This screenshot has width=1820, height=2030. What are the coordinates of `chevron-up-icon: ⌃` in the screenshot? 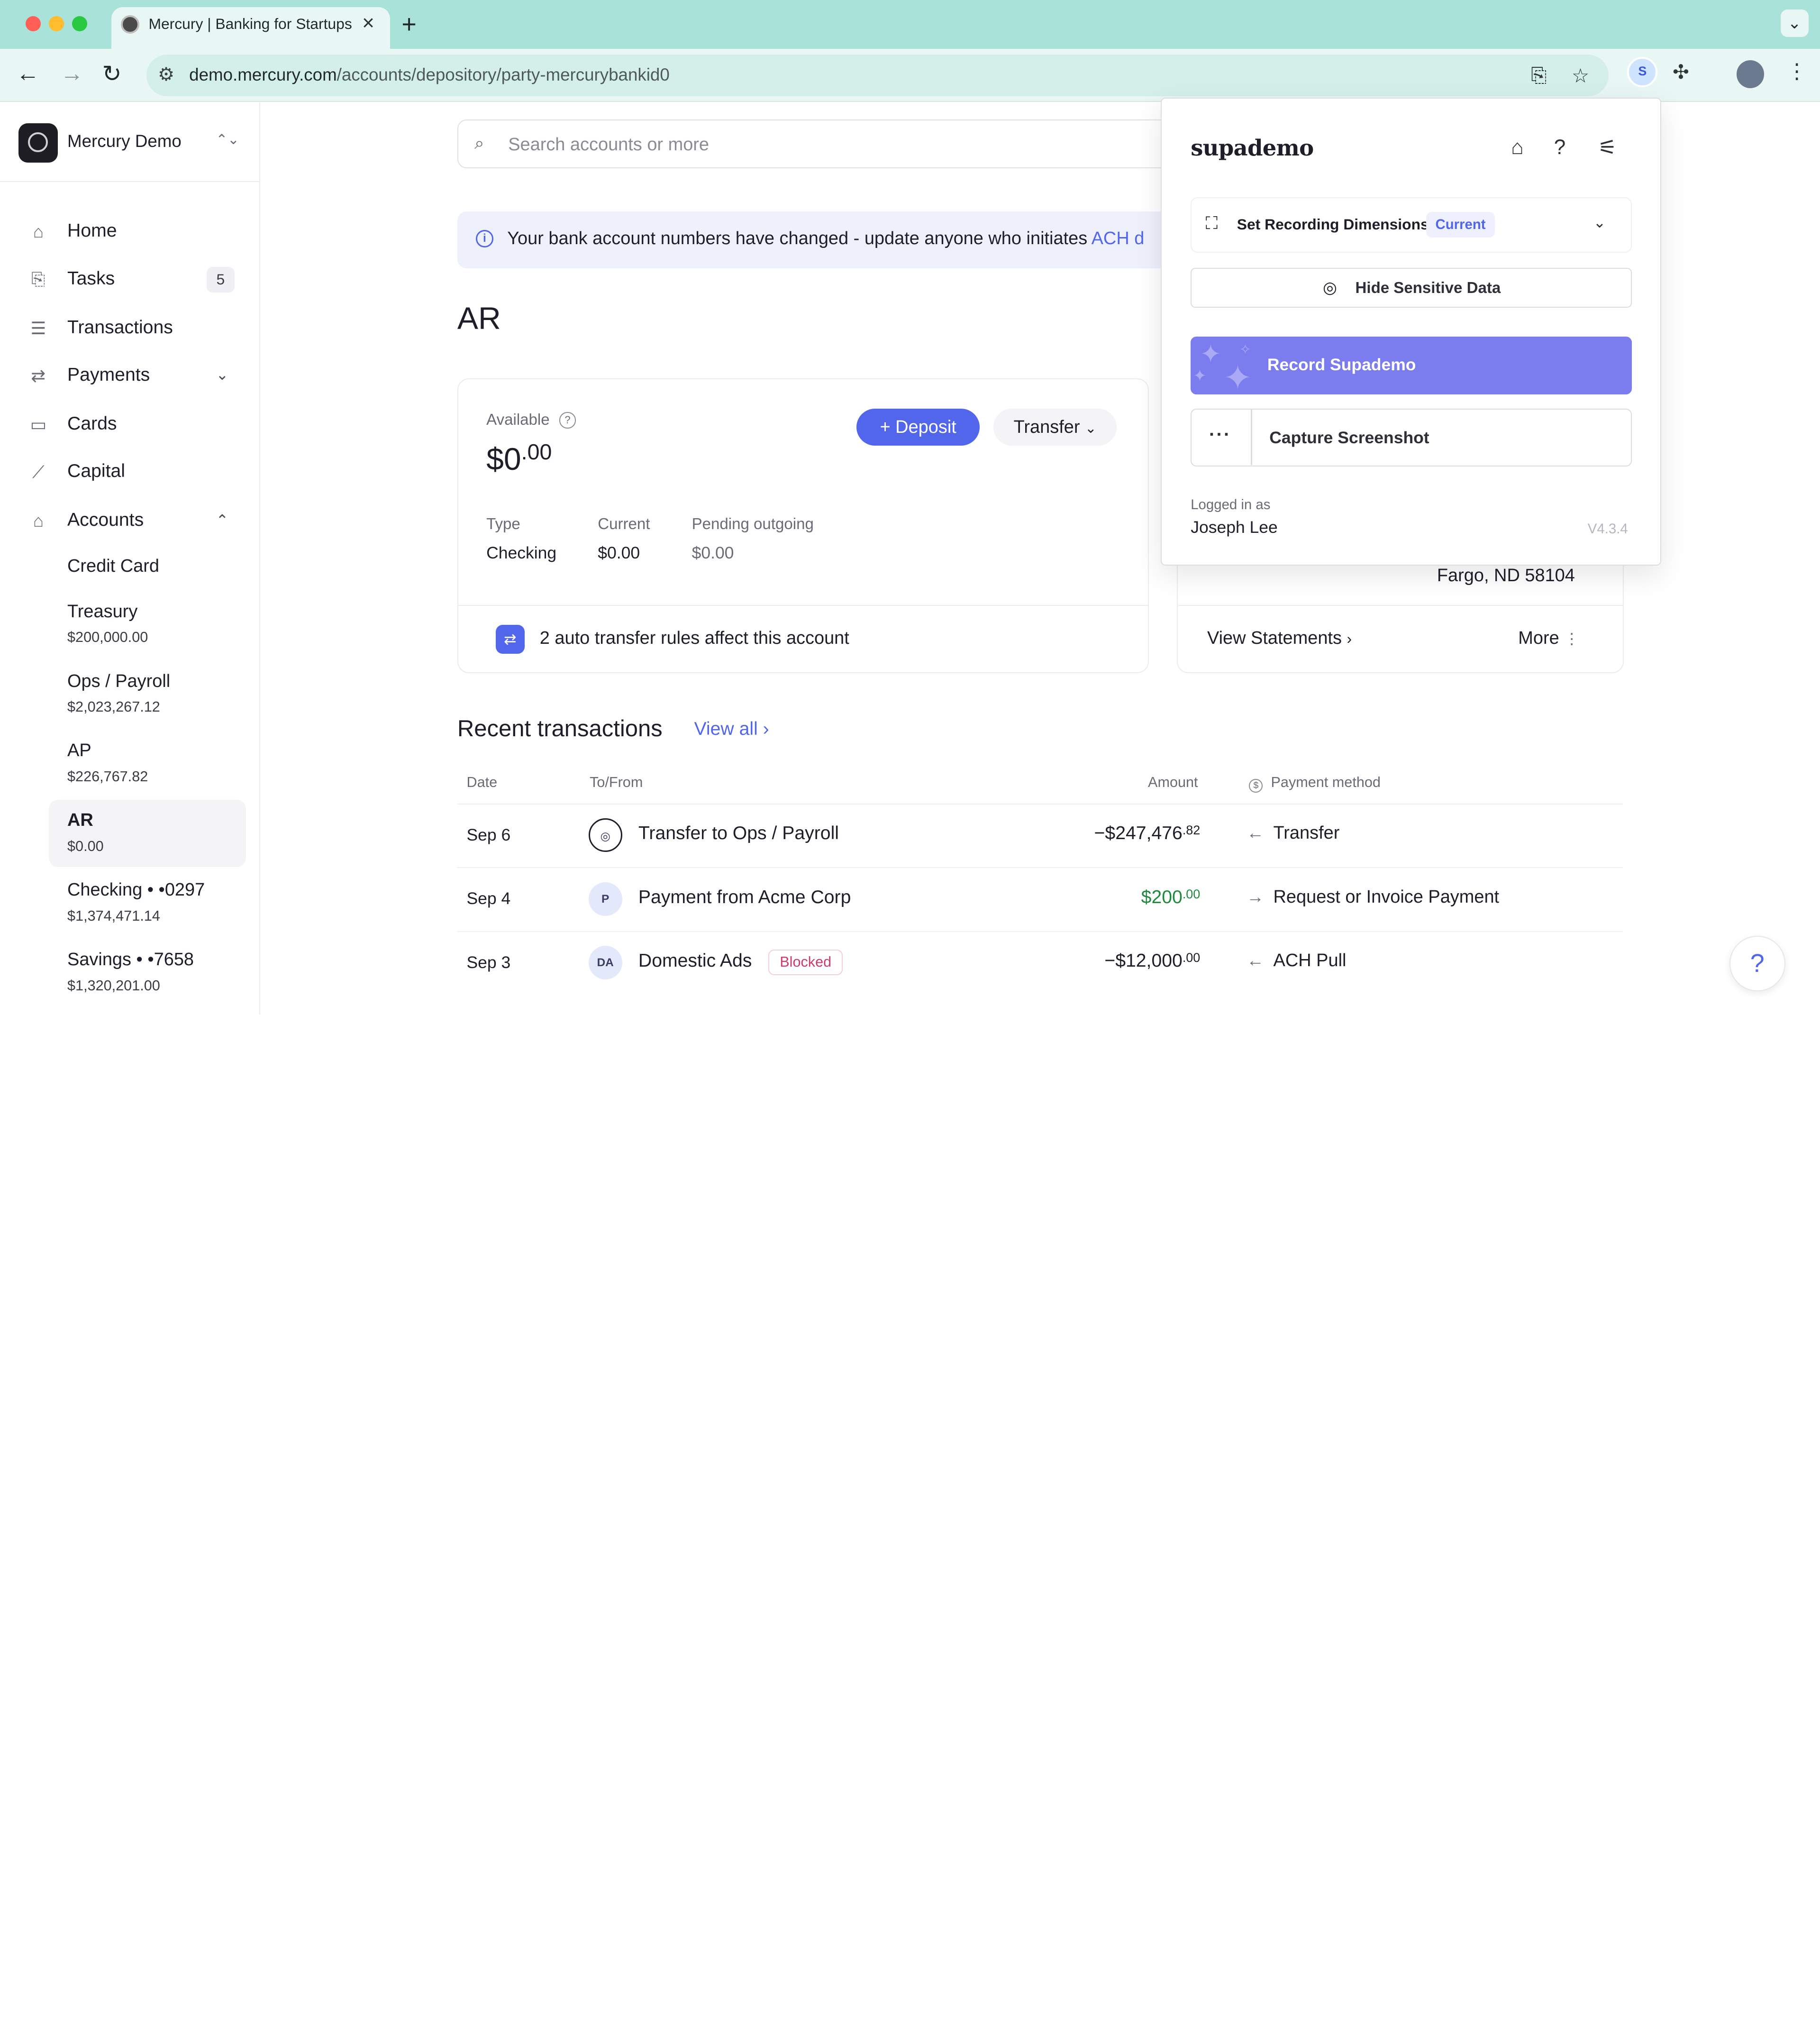 It's located at (222, 520).